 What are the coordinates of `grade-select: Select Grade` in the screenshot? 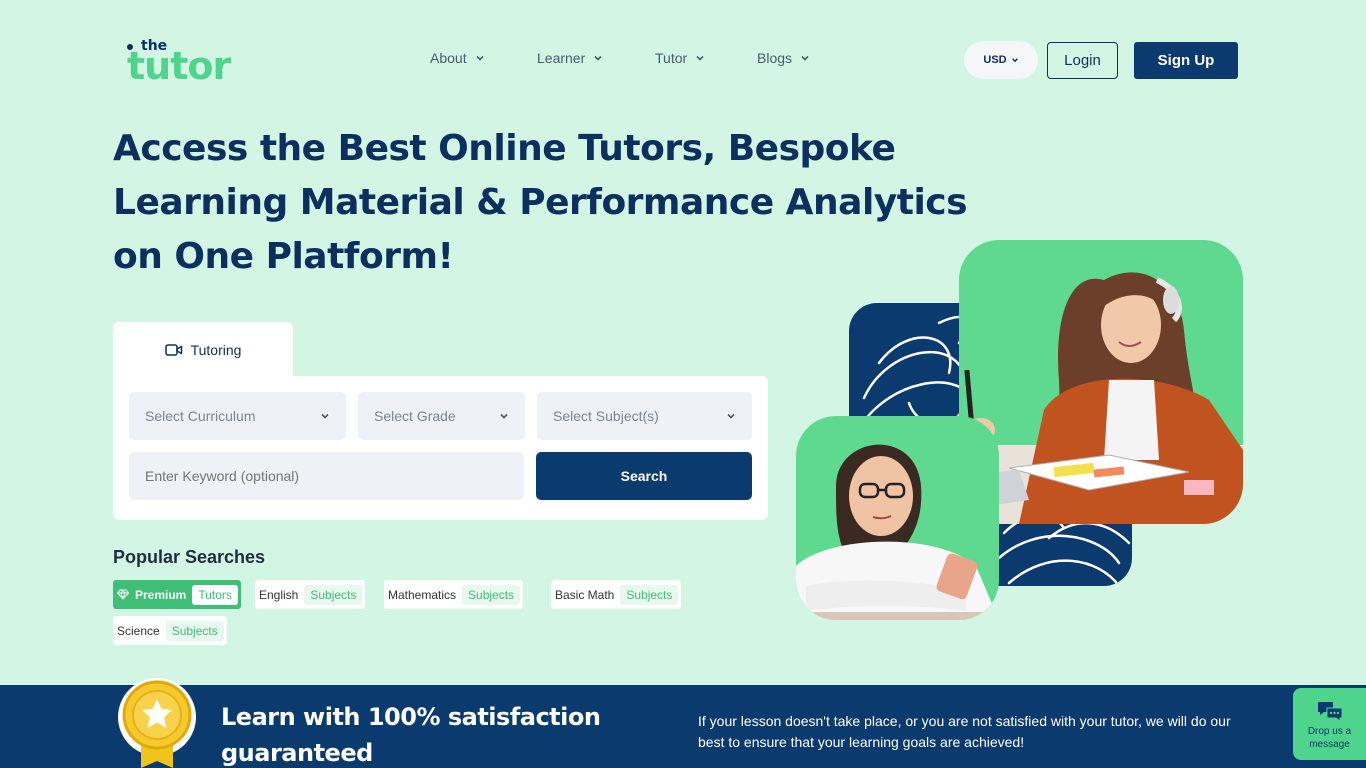 It's located at (441, 416).